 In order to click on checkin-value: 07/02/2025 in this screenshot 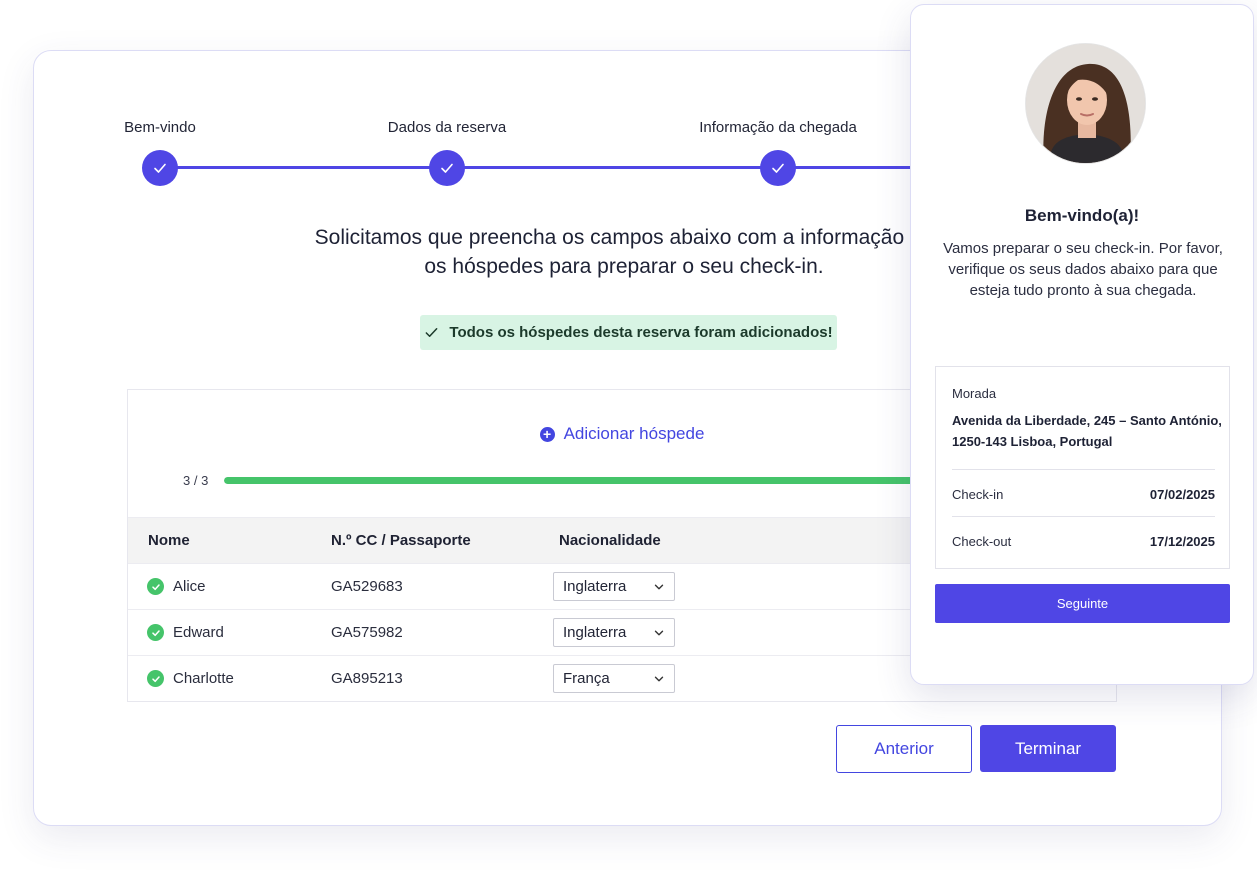, I will do `click(1182, 494)`.